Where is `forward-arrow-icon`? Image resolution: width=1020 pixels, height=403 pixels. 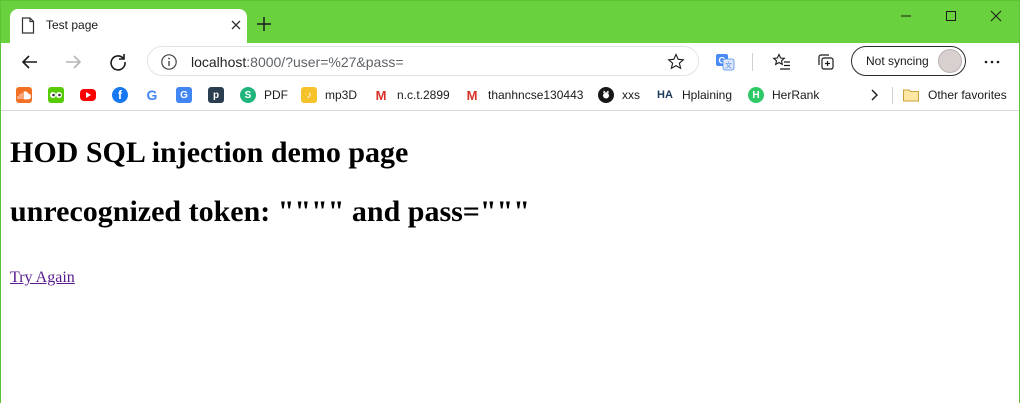
forward-arrow-icon is located at coordinates (74, 62).